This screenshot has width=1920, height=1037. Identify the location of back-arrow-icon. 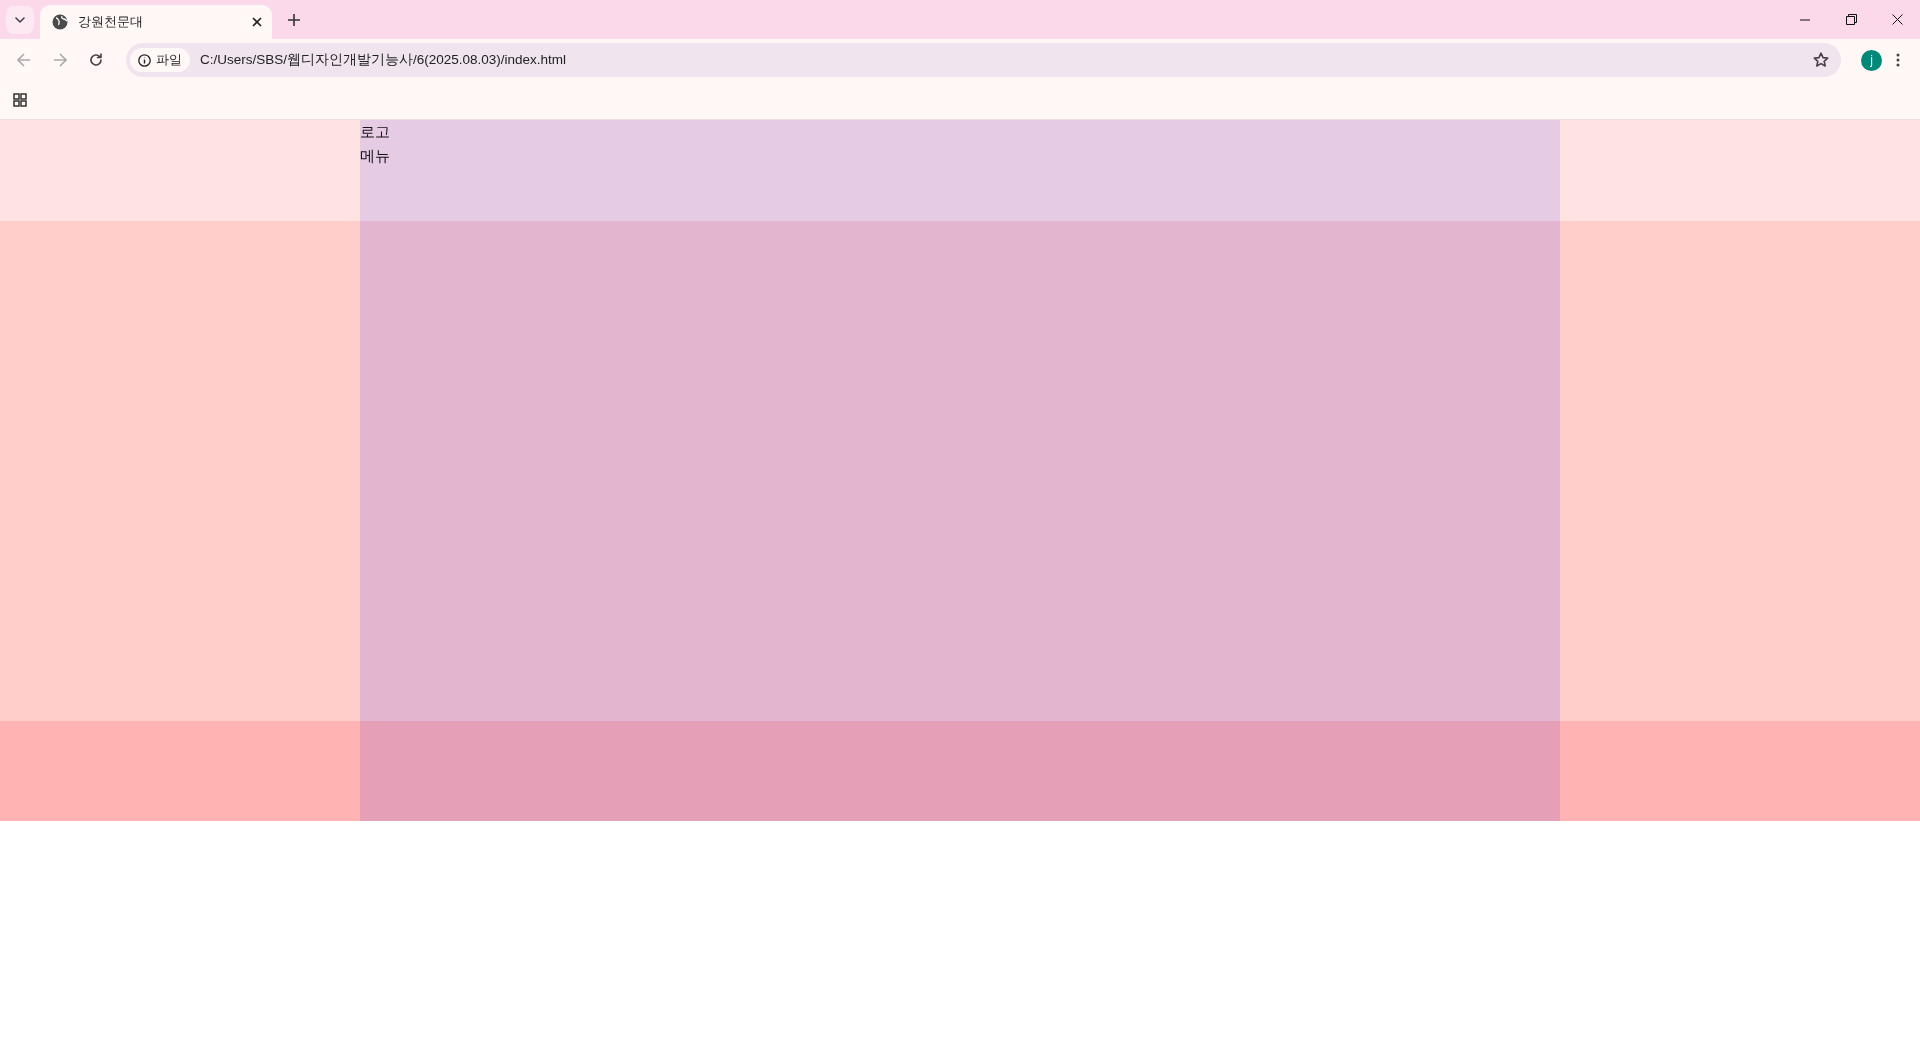
(24, 60).